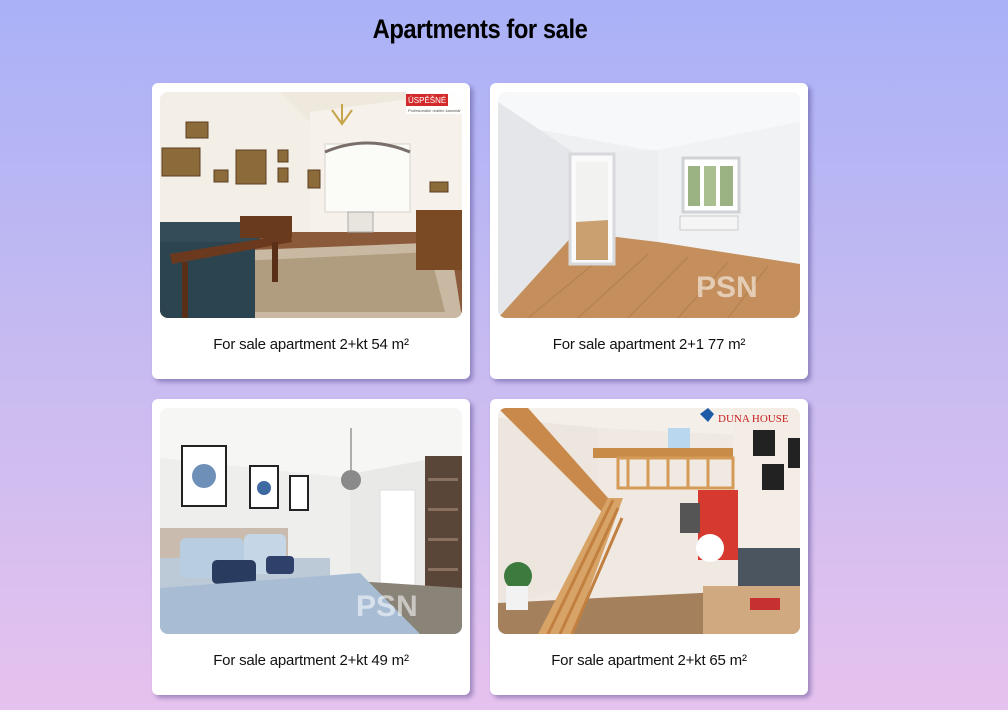 This screenshot has width=1008, height=710. I want to click on loft-with-staircase-photo: DUNA HOUSE, so click(649, 521).